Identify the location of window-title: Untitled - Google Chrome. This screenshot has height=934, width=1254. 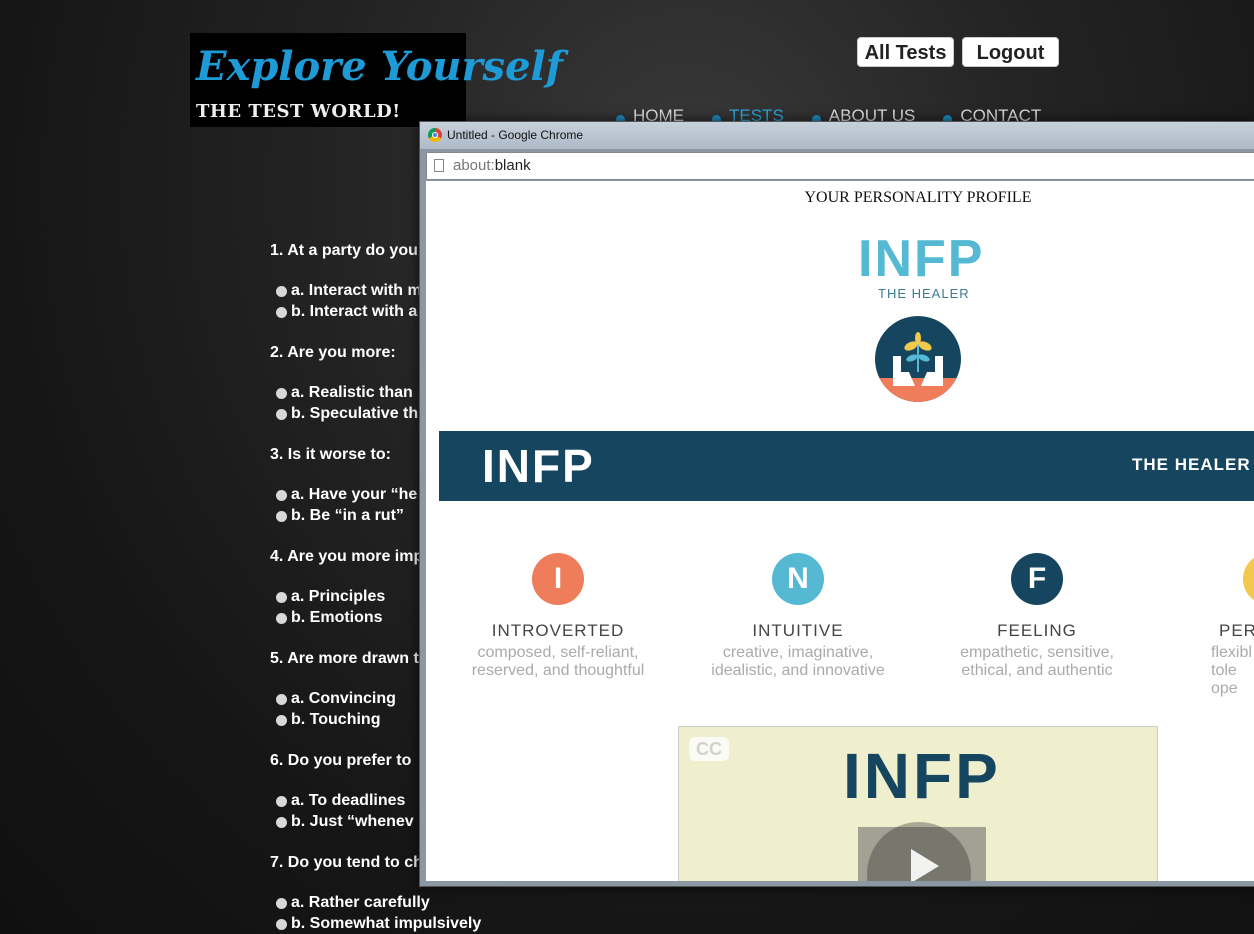
(515, 135).